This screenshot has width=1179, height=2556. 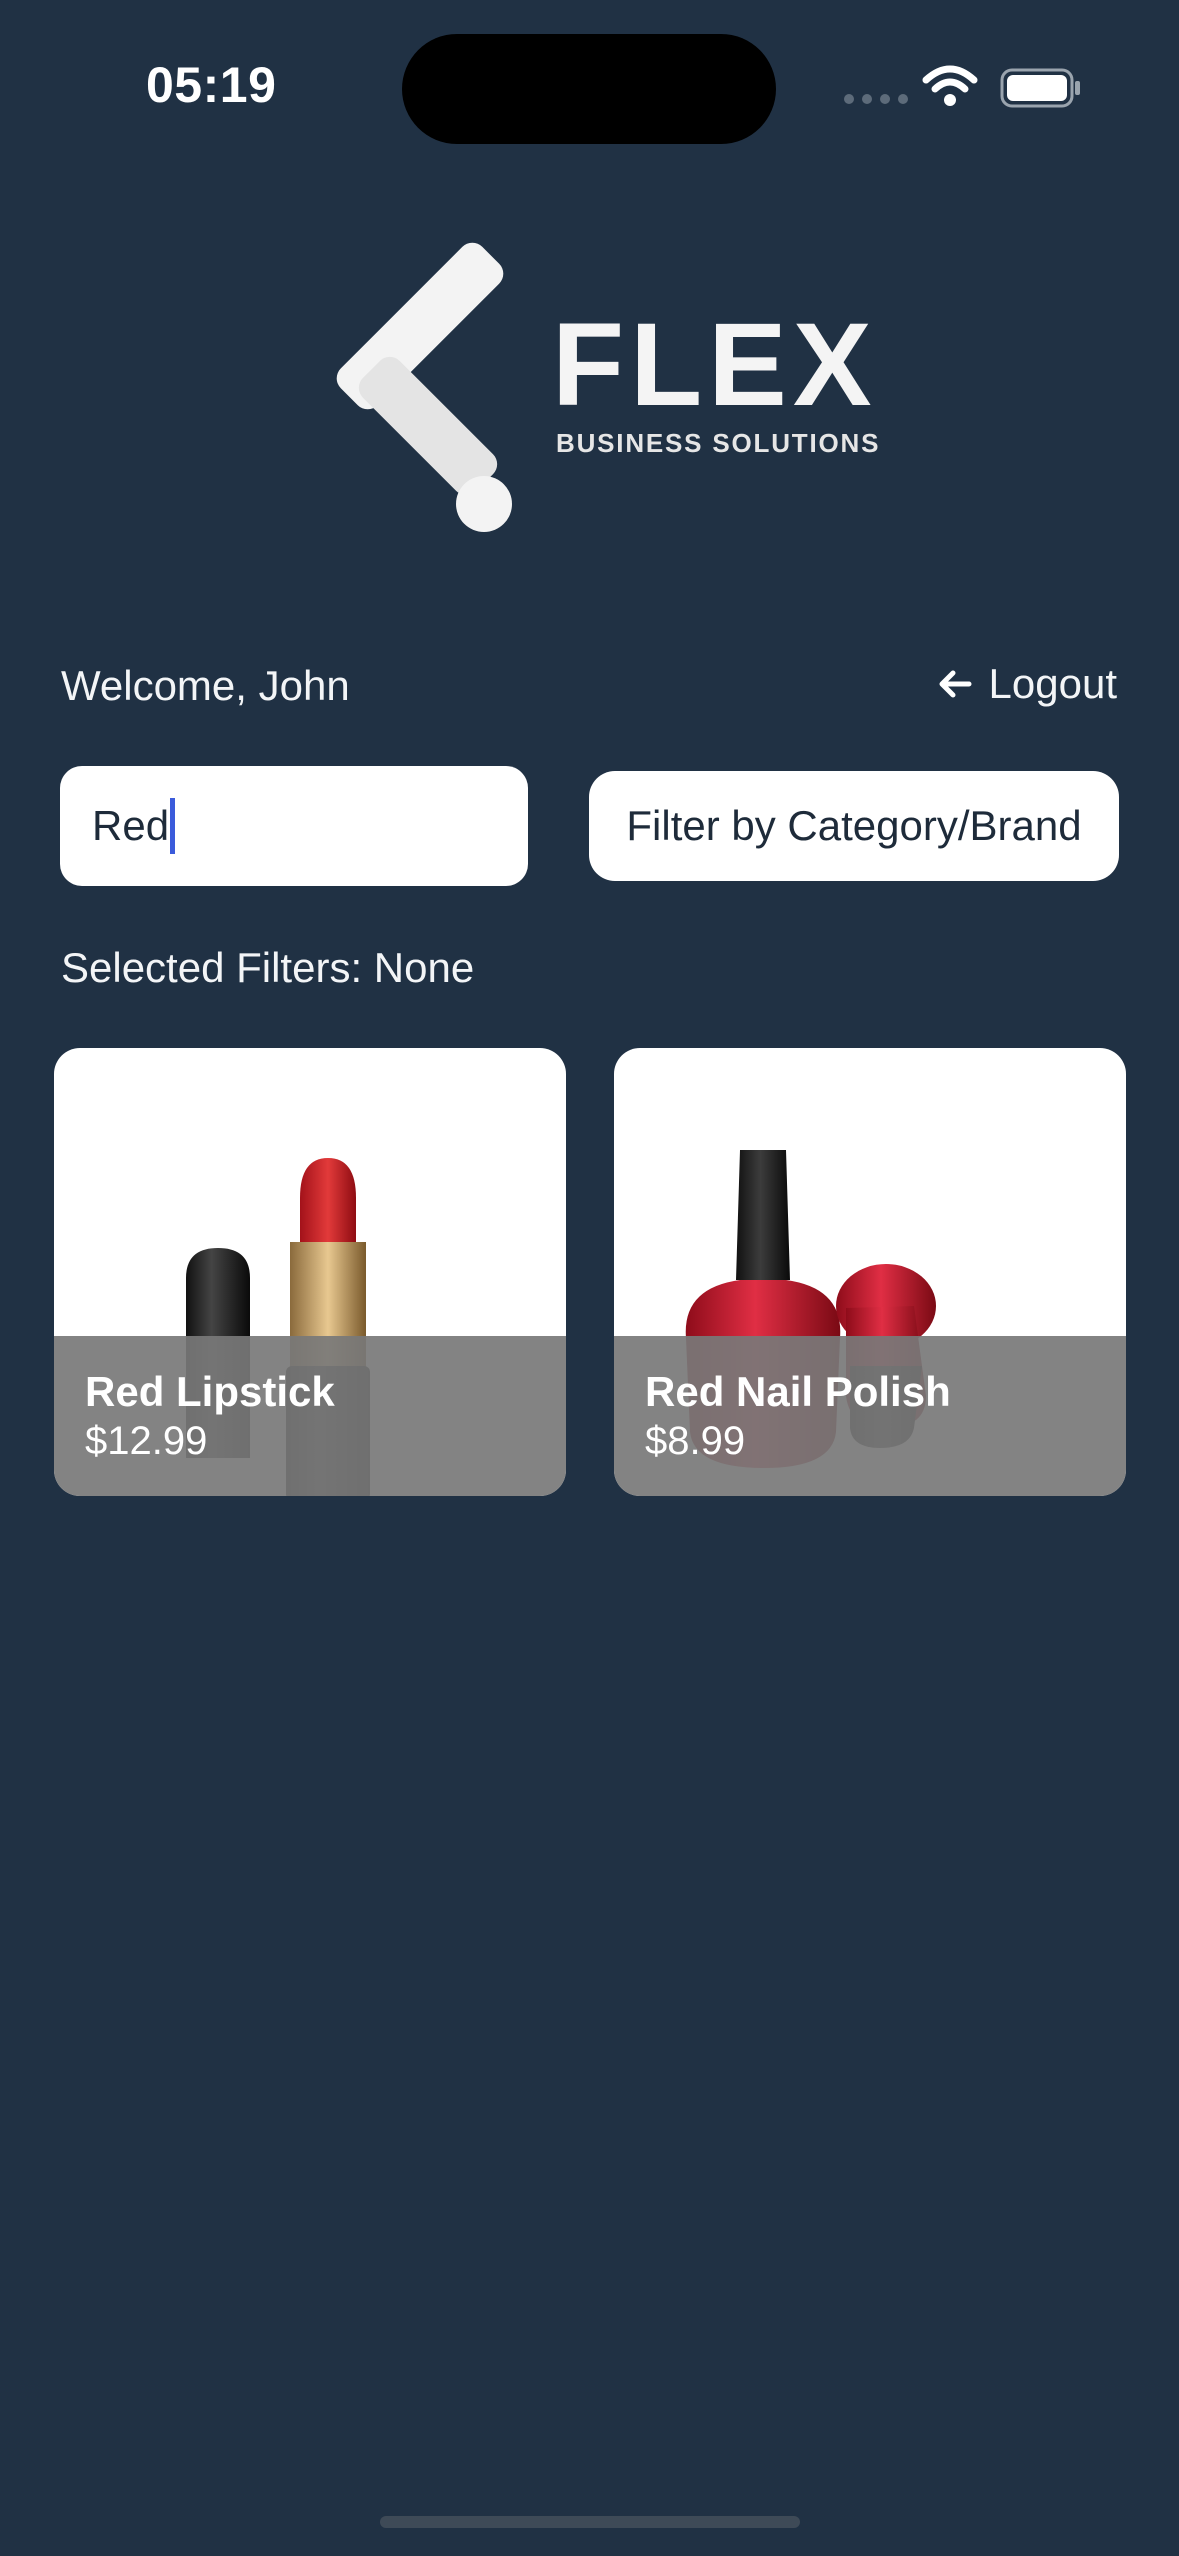 What do you see at coordinates (876, 99) in the screenshot?
I see `cellular-signal-icon` at bounding box center [876, 99].